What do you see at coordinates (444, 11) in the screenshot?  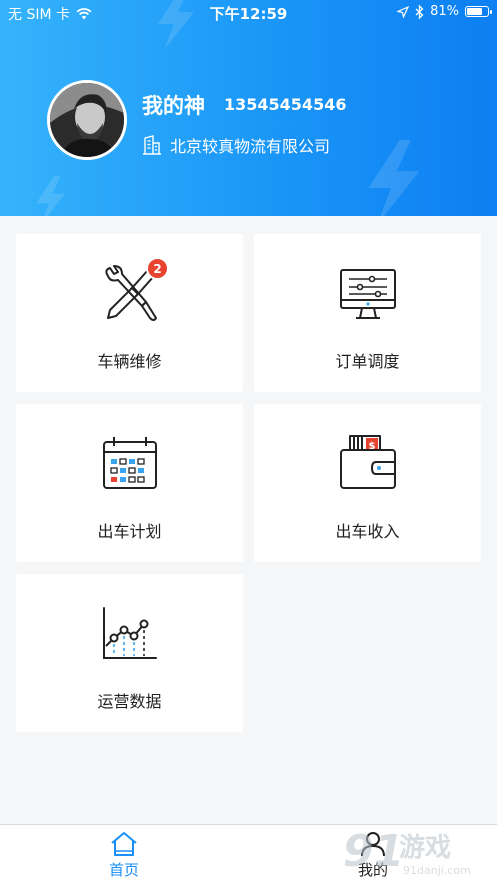 I see `battery-percent: 81%` at bounding box center [444, 11].